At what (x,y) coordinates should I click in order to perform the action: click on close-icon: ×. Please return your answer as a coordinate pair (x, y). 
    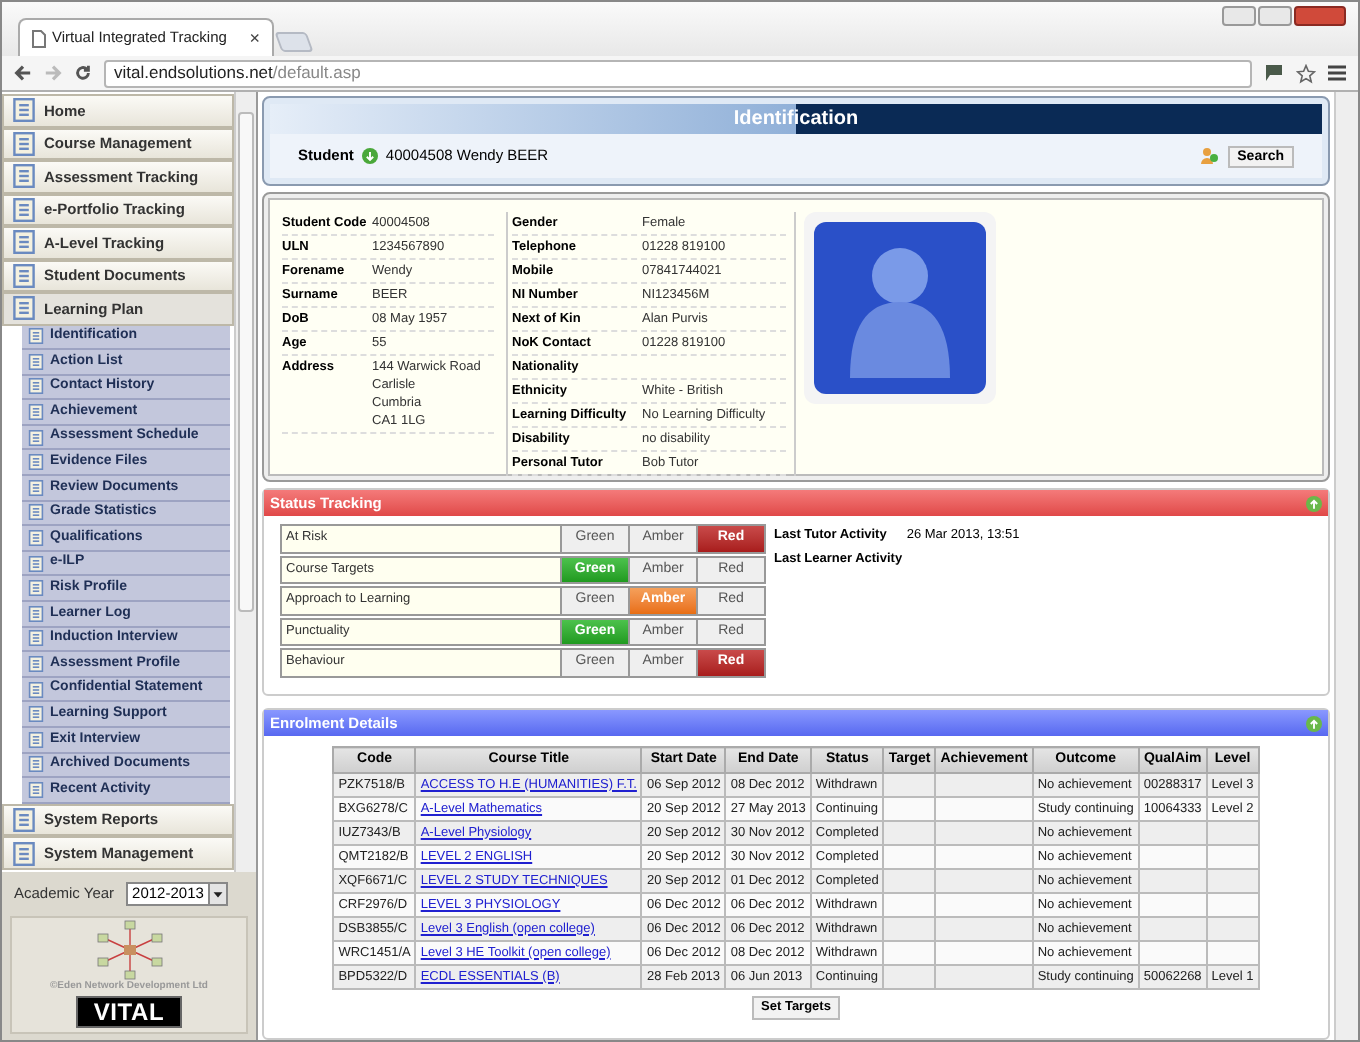
    Looking at the image, I should click on (254, 38).